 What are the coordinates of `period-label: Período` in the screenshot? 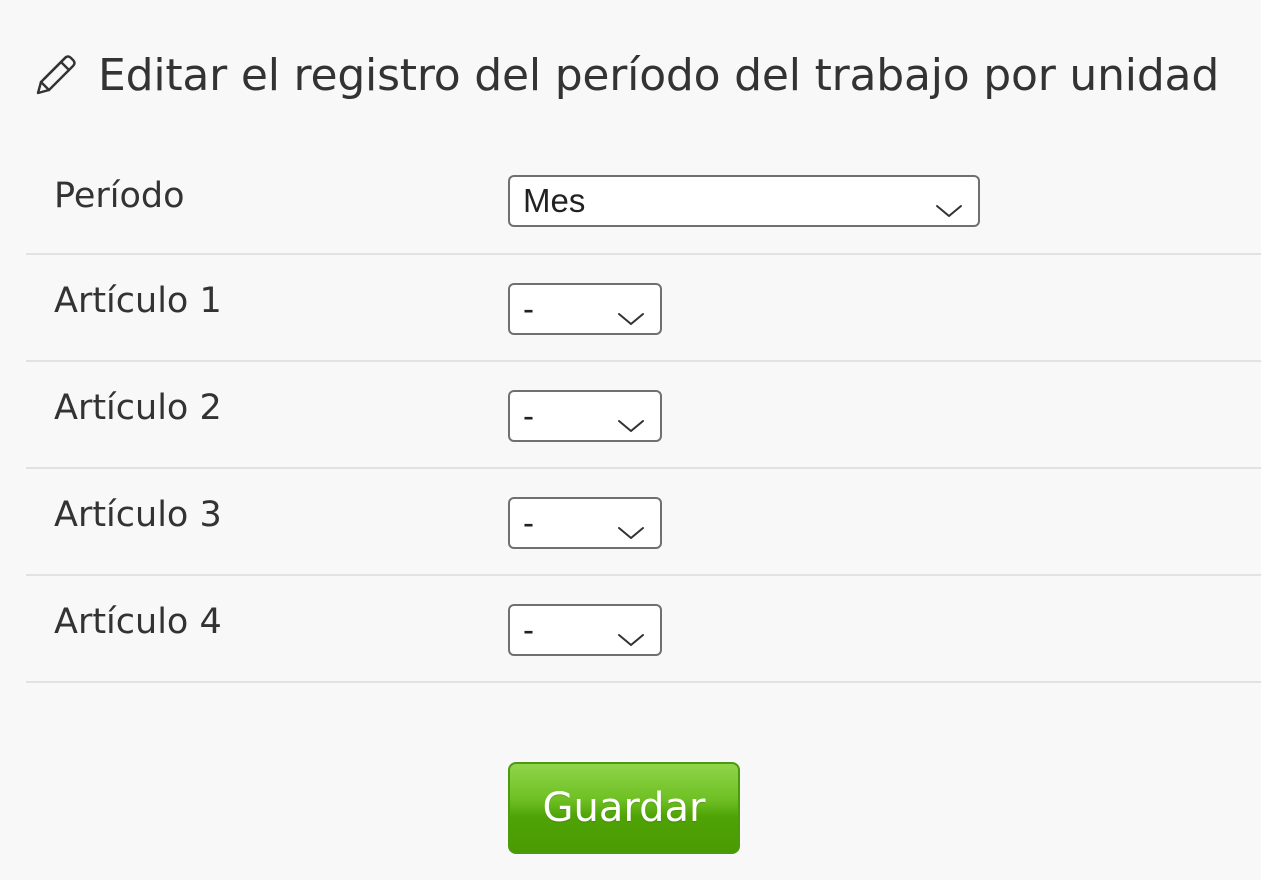 It's located at (119, 196).